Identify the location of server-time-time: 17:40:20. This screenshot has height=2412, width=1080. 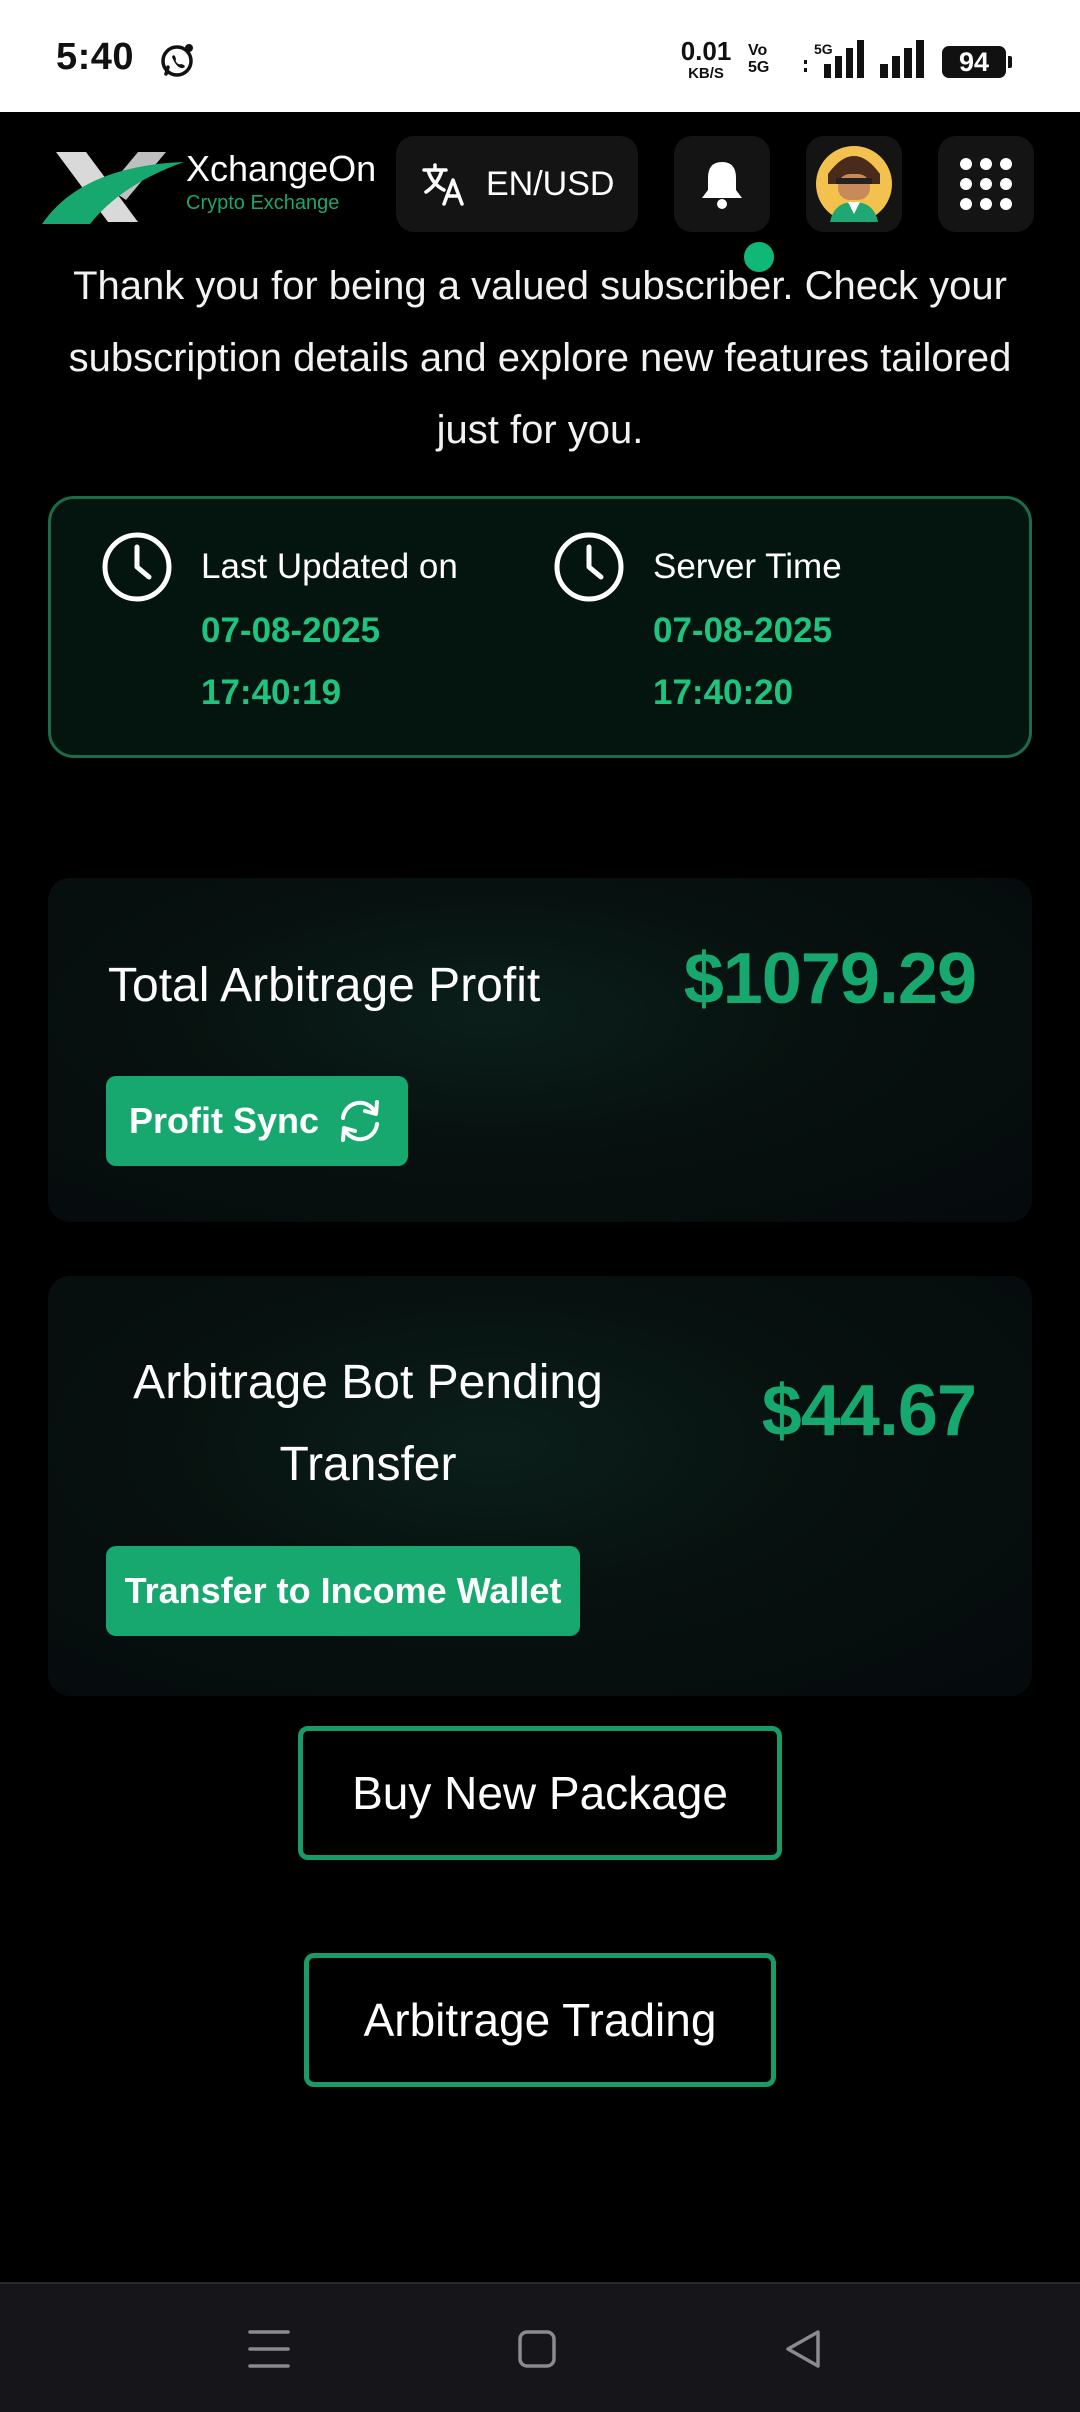
(723, 692).